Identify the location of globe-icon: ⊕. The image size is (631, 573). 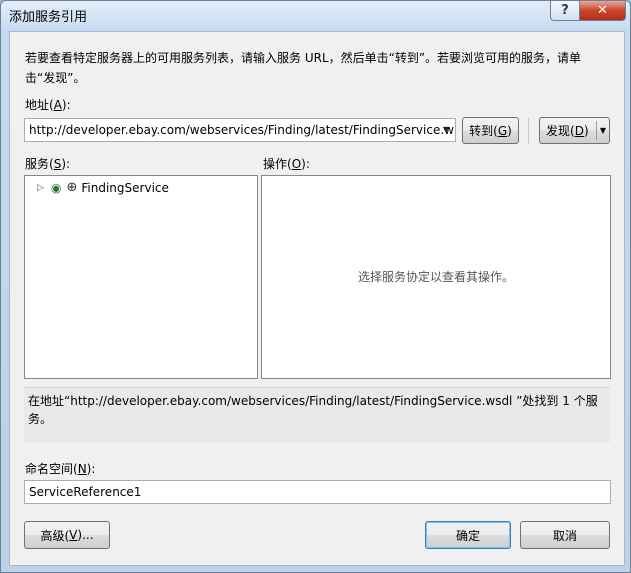
(72, 187).